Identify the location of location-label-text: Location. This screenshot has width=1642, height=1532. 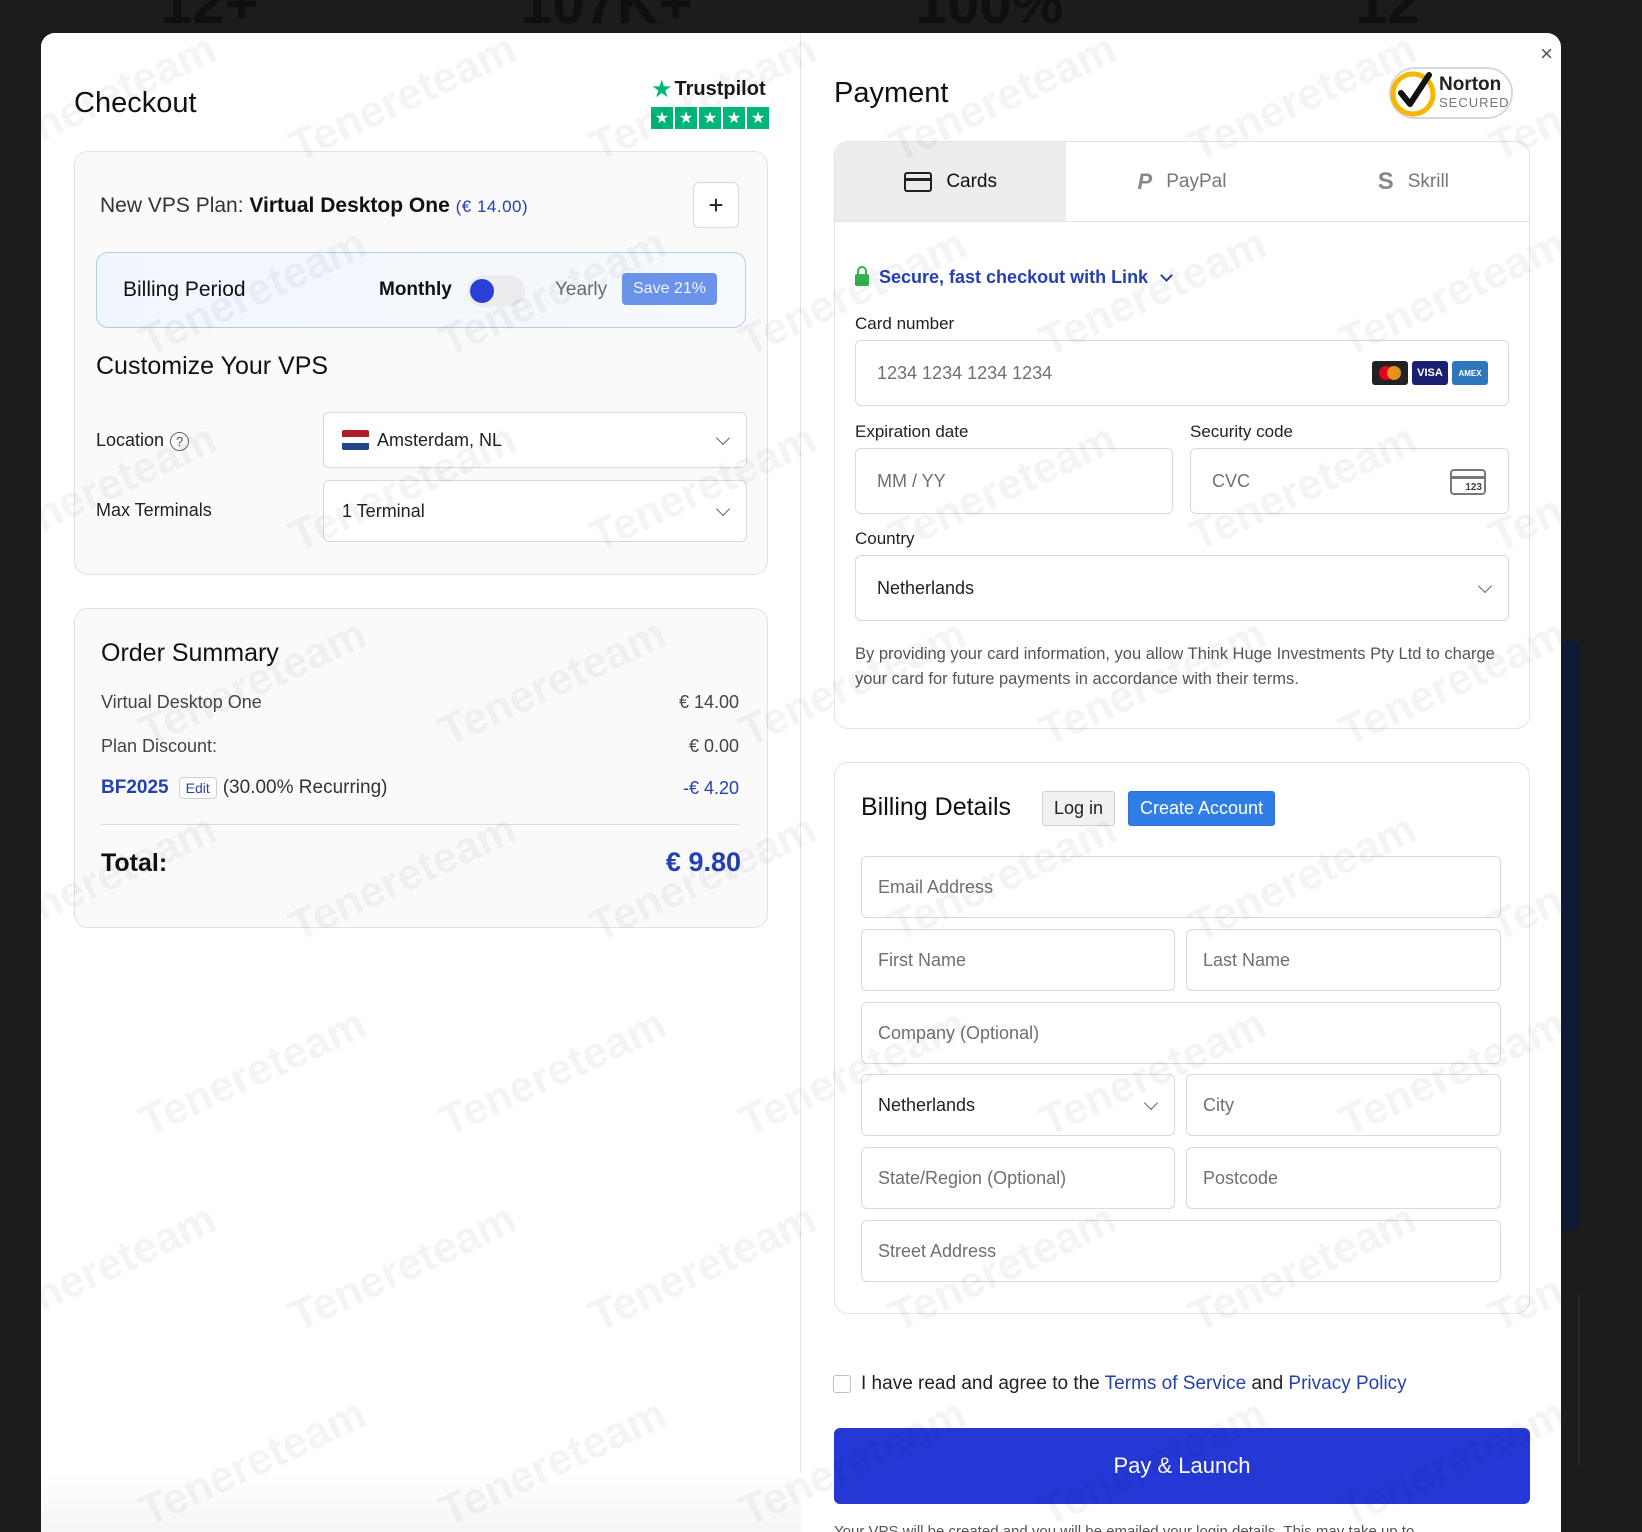
(130, 440).